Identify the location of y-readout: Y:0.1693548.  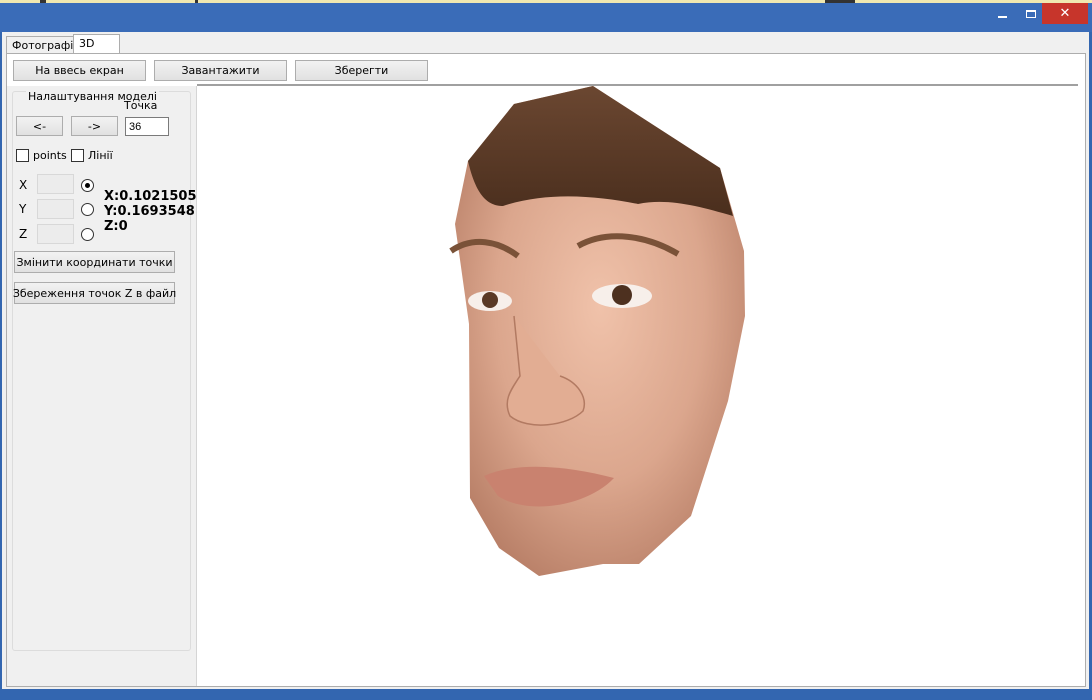
(149, 211).